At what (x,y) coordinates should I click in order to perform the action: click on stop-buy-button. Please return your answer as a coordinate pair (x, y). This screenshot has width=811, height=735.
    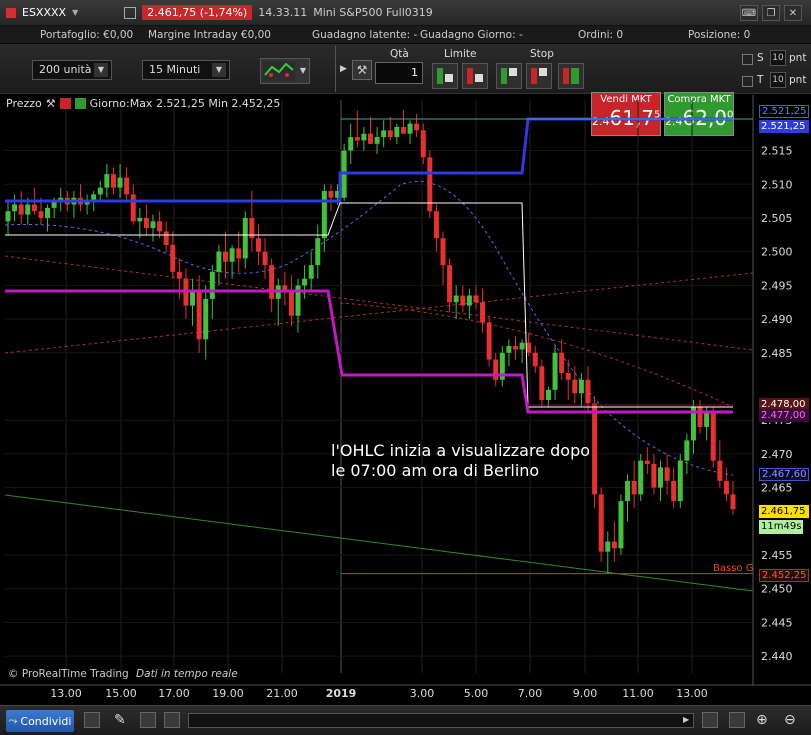
    Looking at the image, I should click on (509, 76).